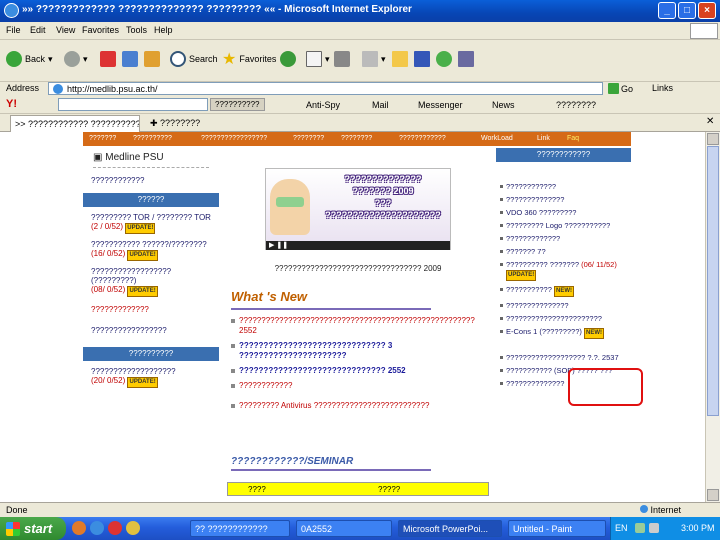 The width and height of the screenshot is (720, 540). Describe the element at coordinates (667, 10) in the screenshot. I see `minimize-button: _` at that location.